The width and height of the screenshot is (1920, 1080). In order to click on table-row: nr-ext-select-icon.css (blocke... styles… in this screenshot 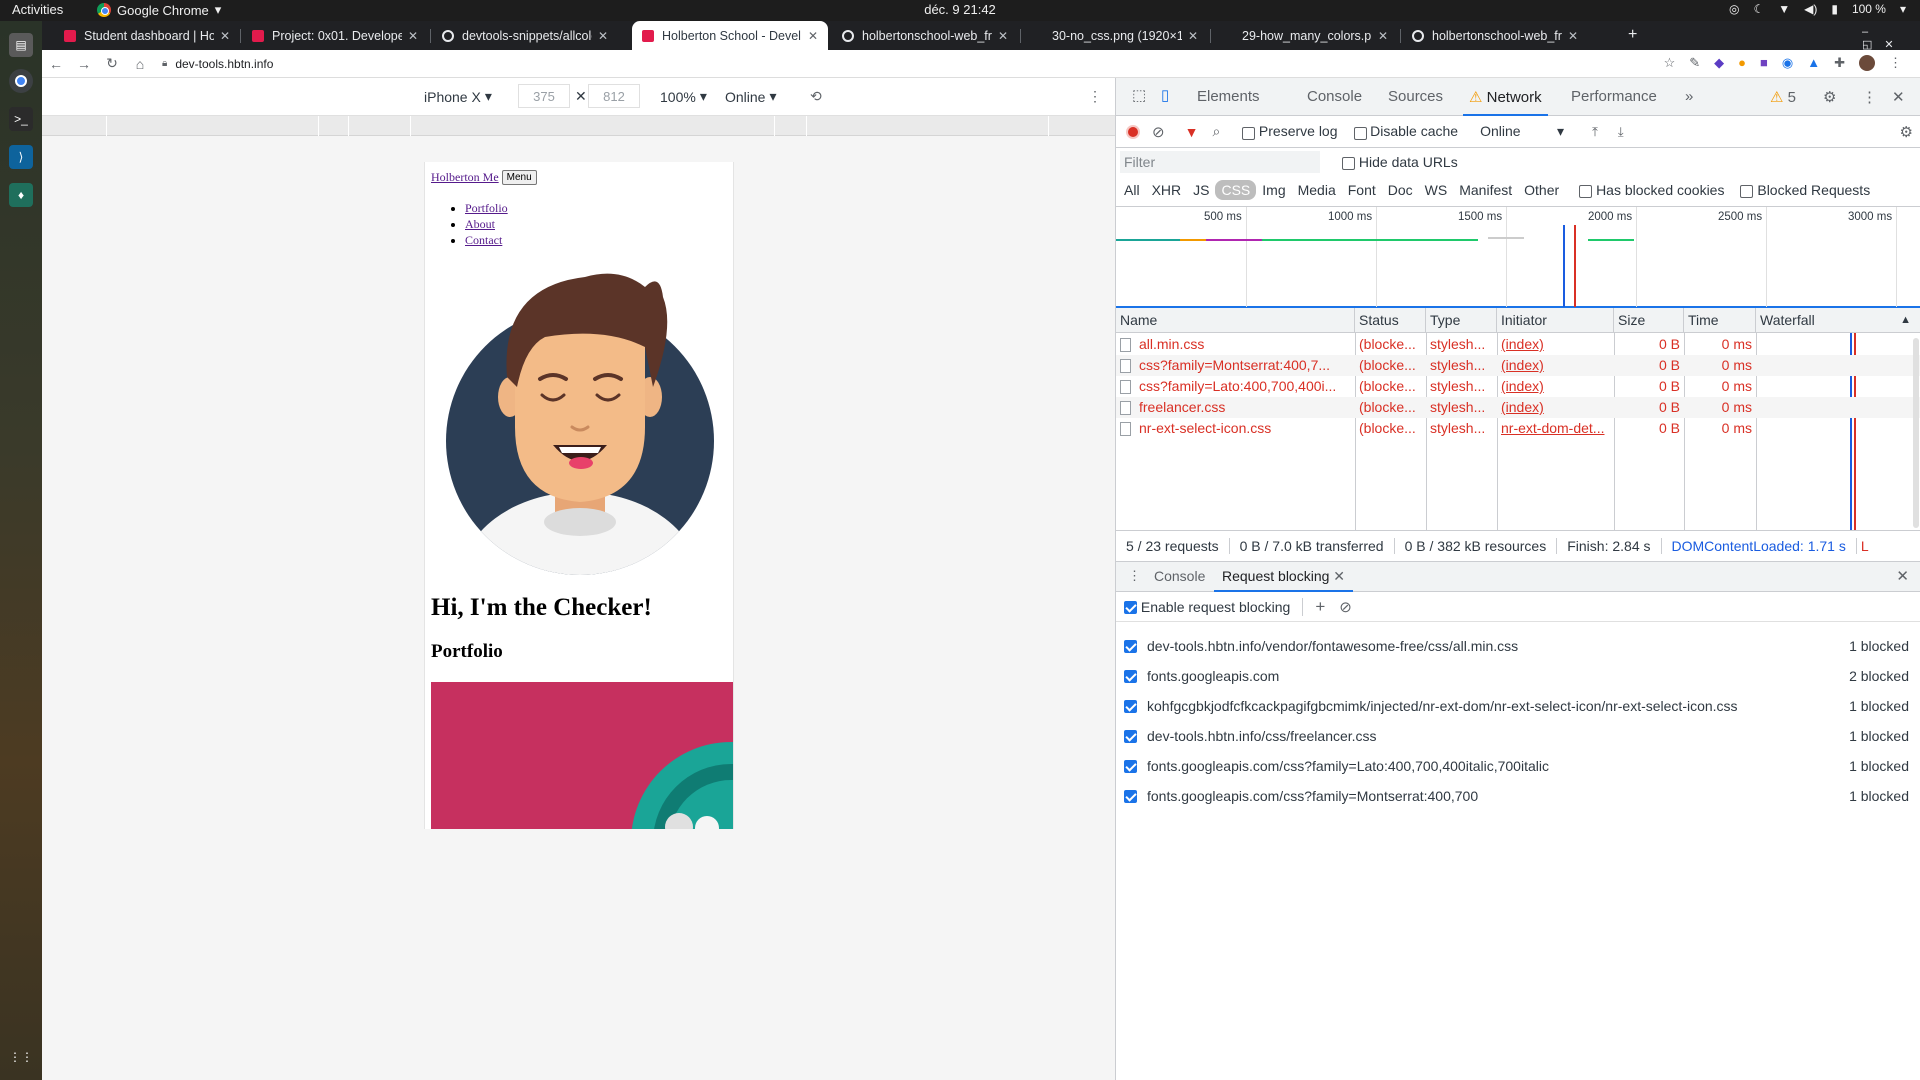, I will do `click(1518, 428)`.